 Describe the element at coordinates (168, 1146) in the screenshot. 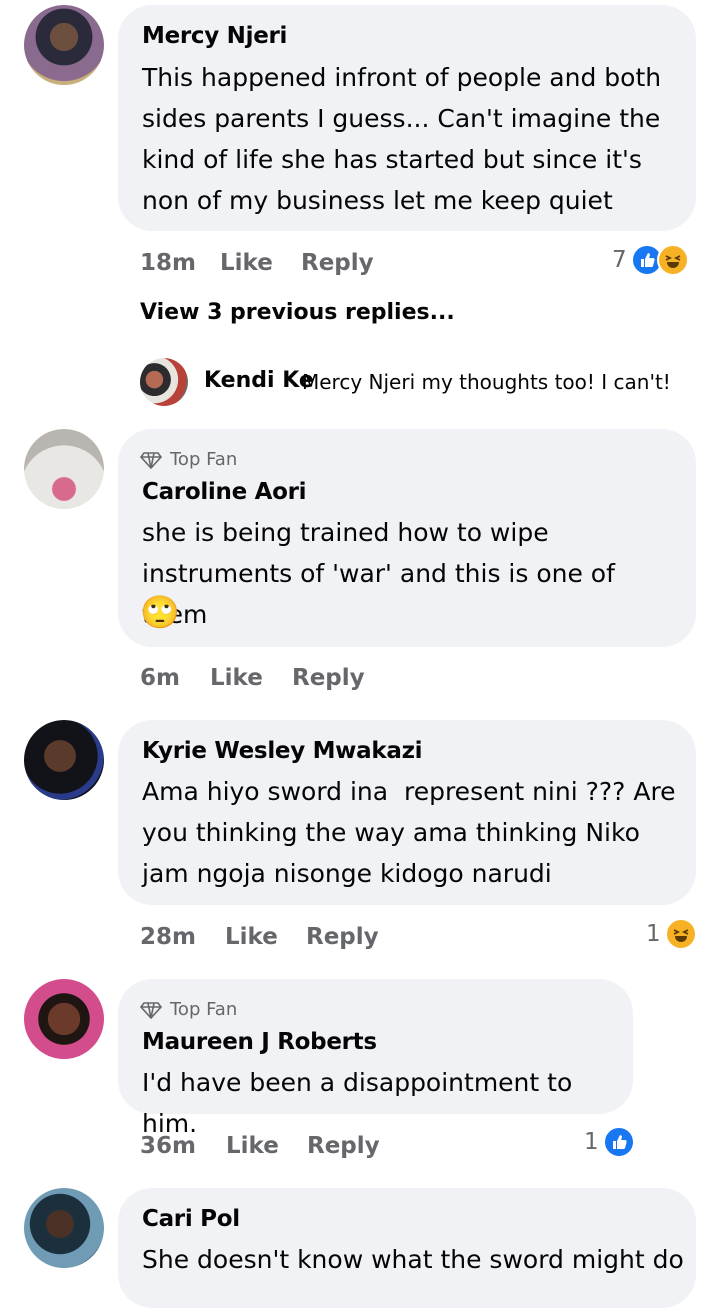

I see `comment-time: 36m` at that location.